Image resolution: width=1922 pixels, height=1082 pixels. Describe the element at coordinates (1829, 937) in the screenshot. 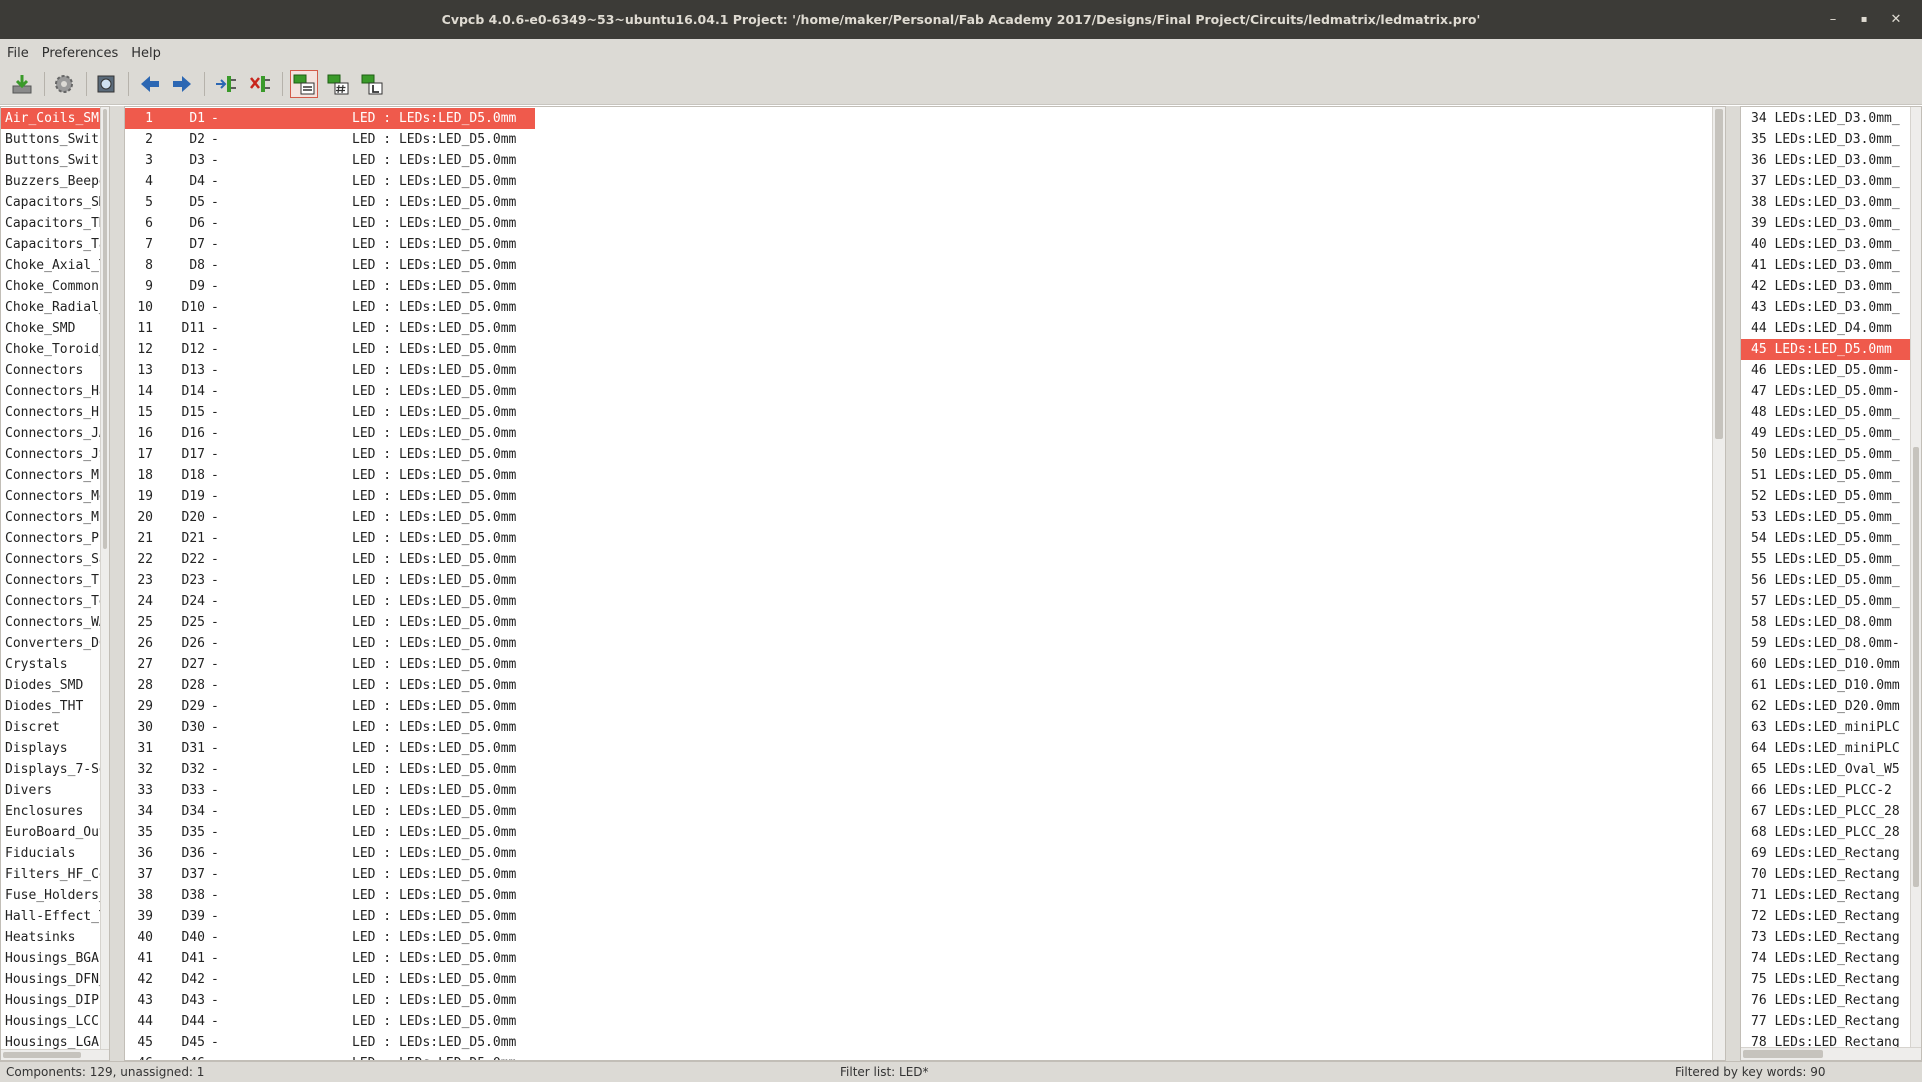

I see `footprint-item: 73 LEDs:LED_Rectang` at that location.